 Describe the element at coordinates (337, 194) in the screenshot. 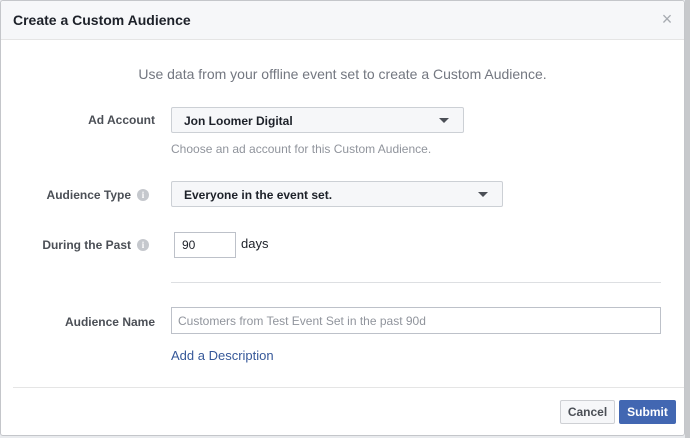

I see `audience-type-select: Everyone in the event set.` at that location.